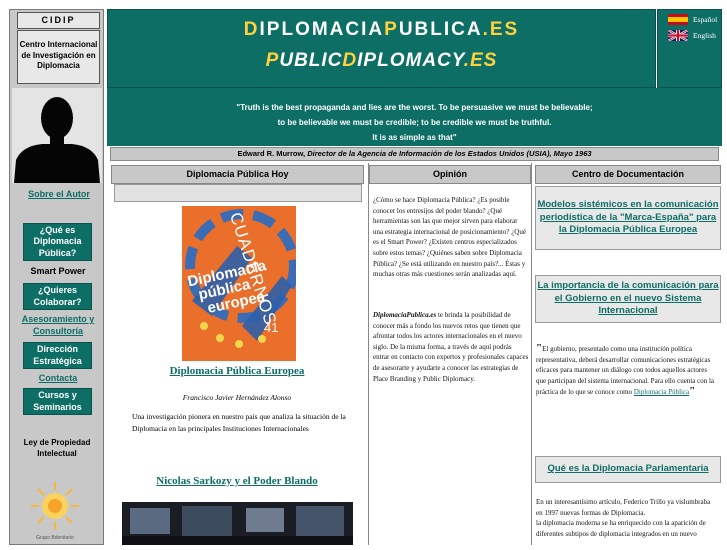 This screenshot has width=727, height=550. I want to click on col3-header: Centro de Documentación, so click(628, 174).